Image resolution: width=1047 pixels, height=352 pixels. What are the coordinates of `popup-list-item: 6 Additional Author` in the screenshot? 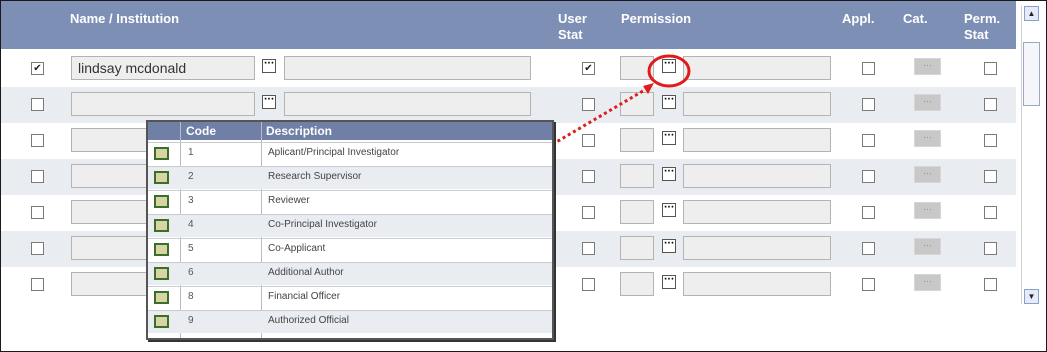 It's located at (350, 273).